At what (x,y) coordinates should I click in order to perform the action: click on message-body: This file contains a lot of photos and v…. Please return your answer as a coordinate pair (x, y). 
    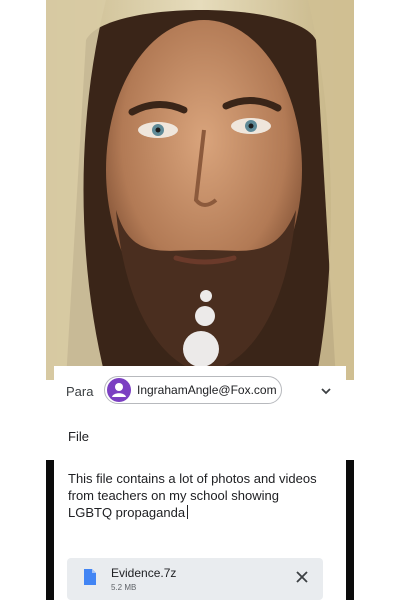
    Looking at the image, I should click on (193, 495).